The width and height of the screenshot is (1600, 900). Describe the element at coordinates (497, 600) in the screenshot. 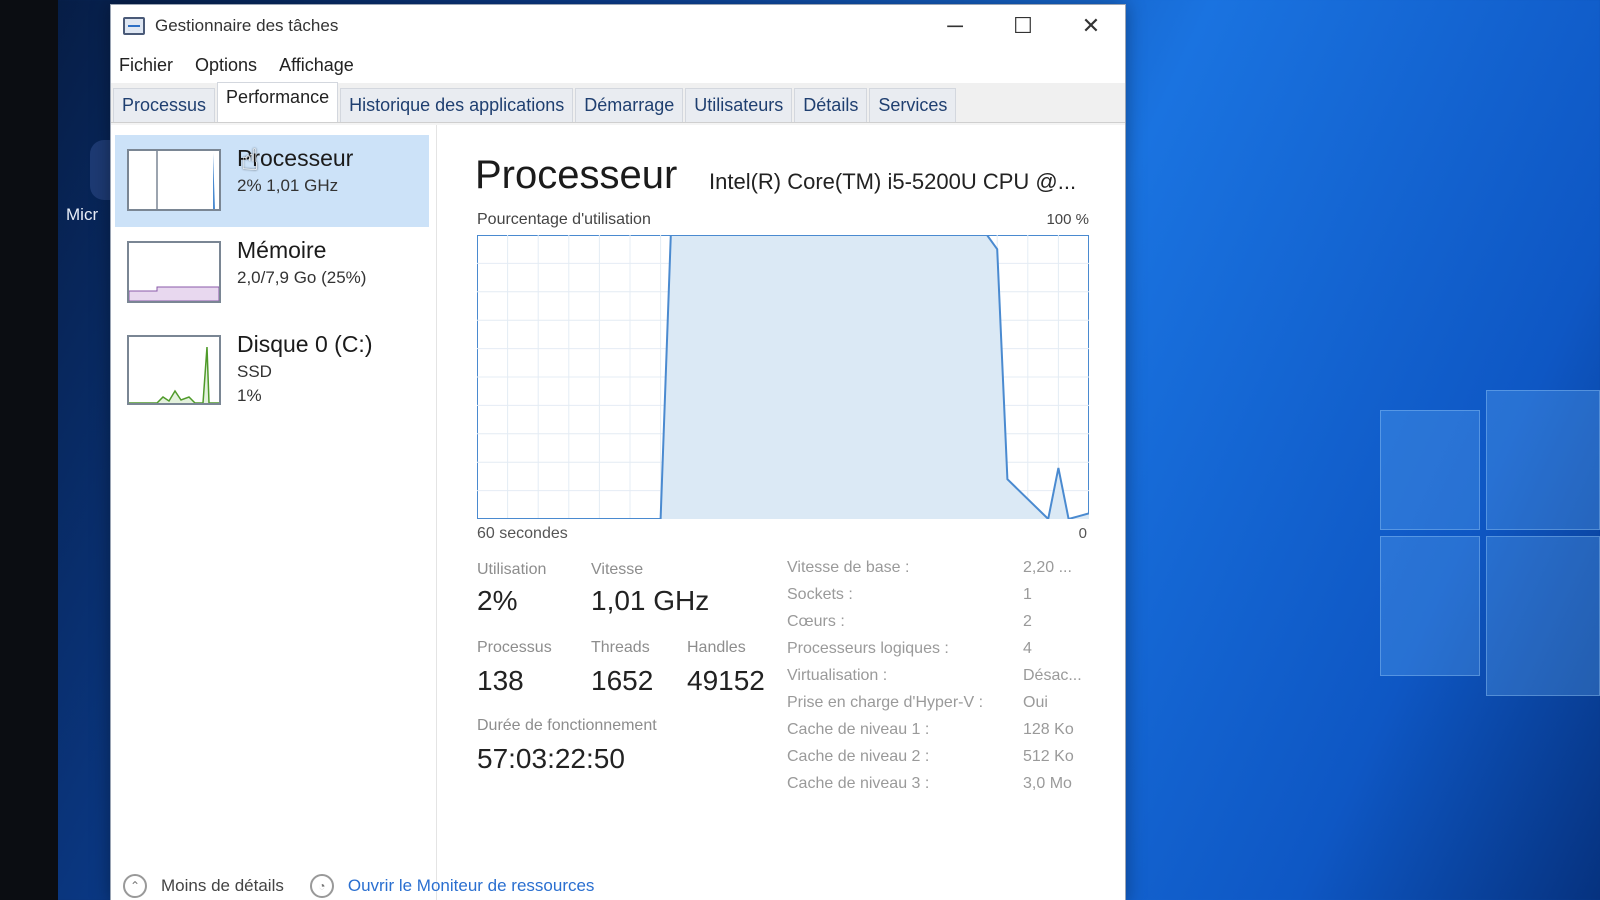

I see `stat-value-utilisation: 2%` at that location.